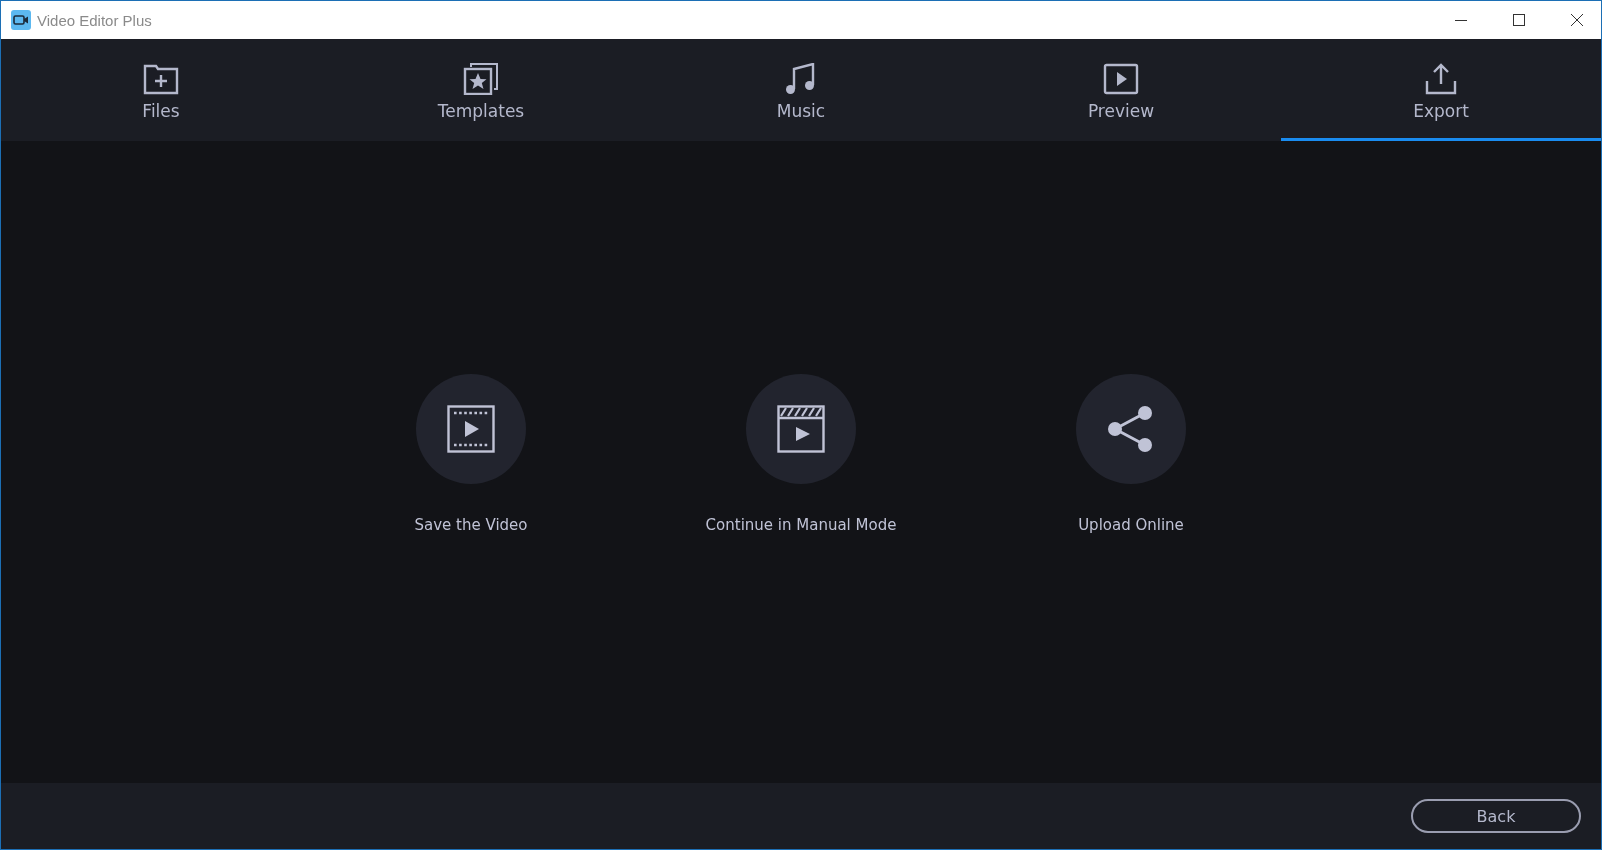  Describe the element at coordinates (21, 20) in the screenshot. I see `camera-icon` at that location.